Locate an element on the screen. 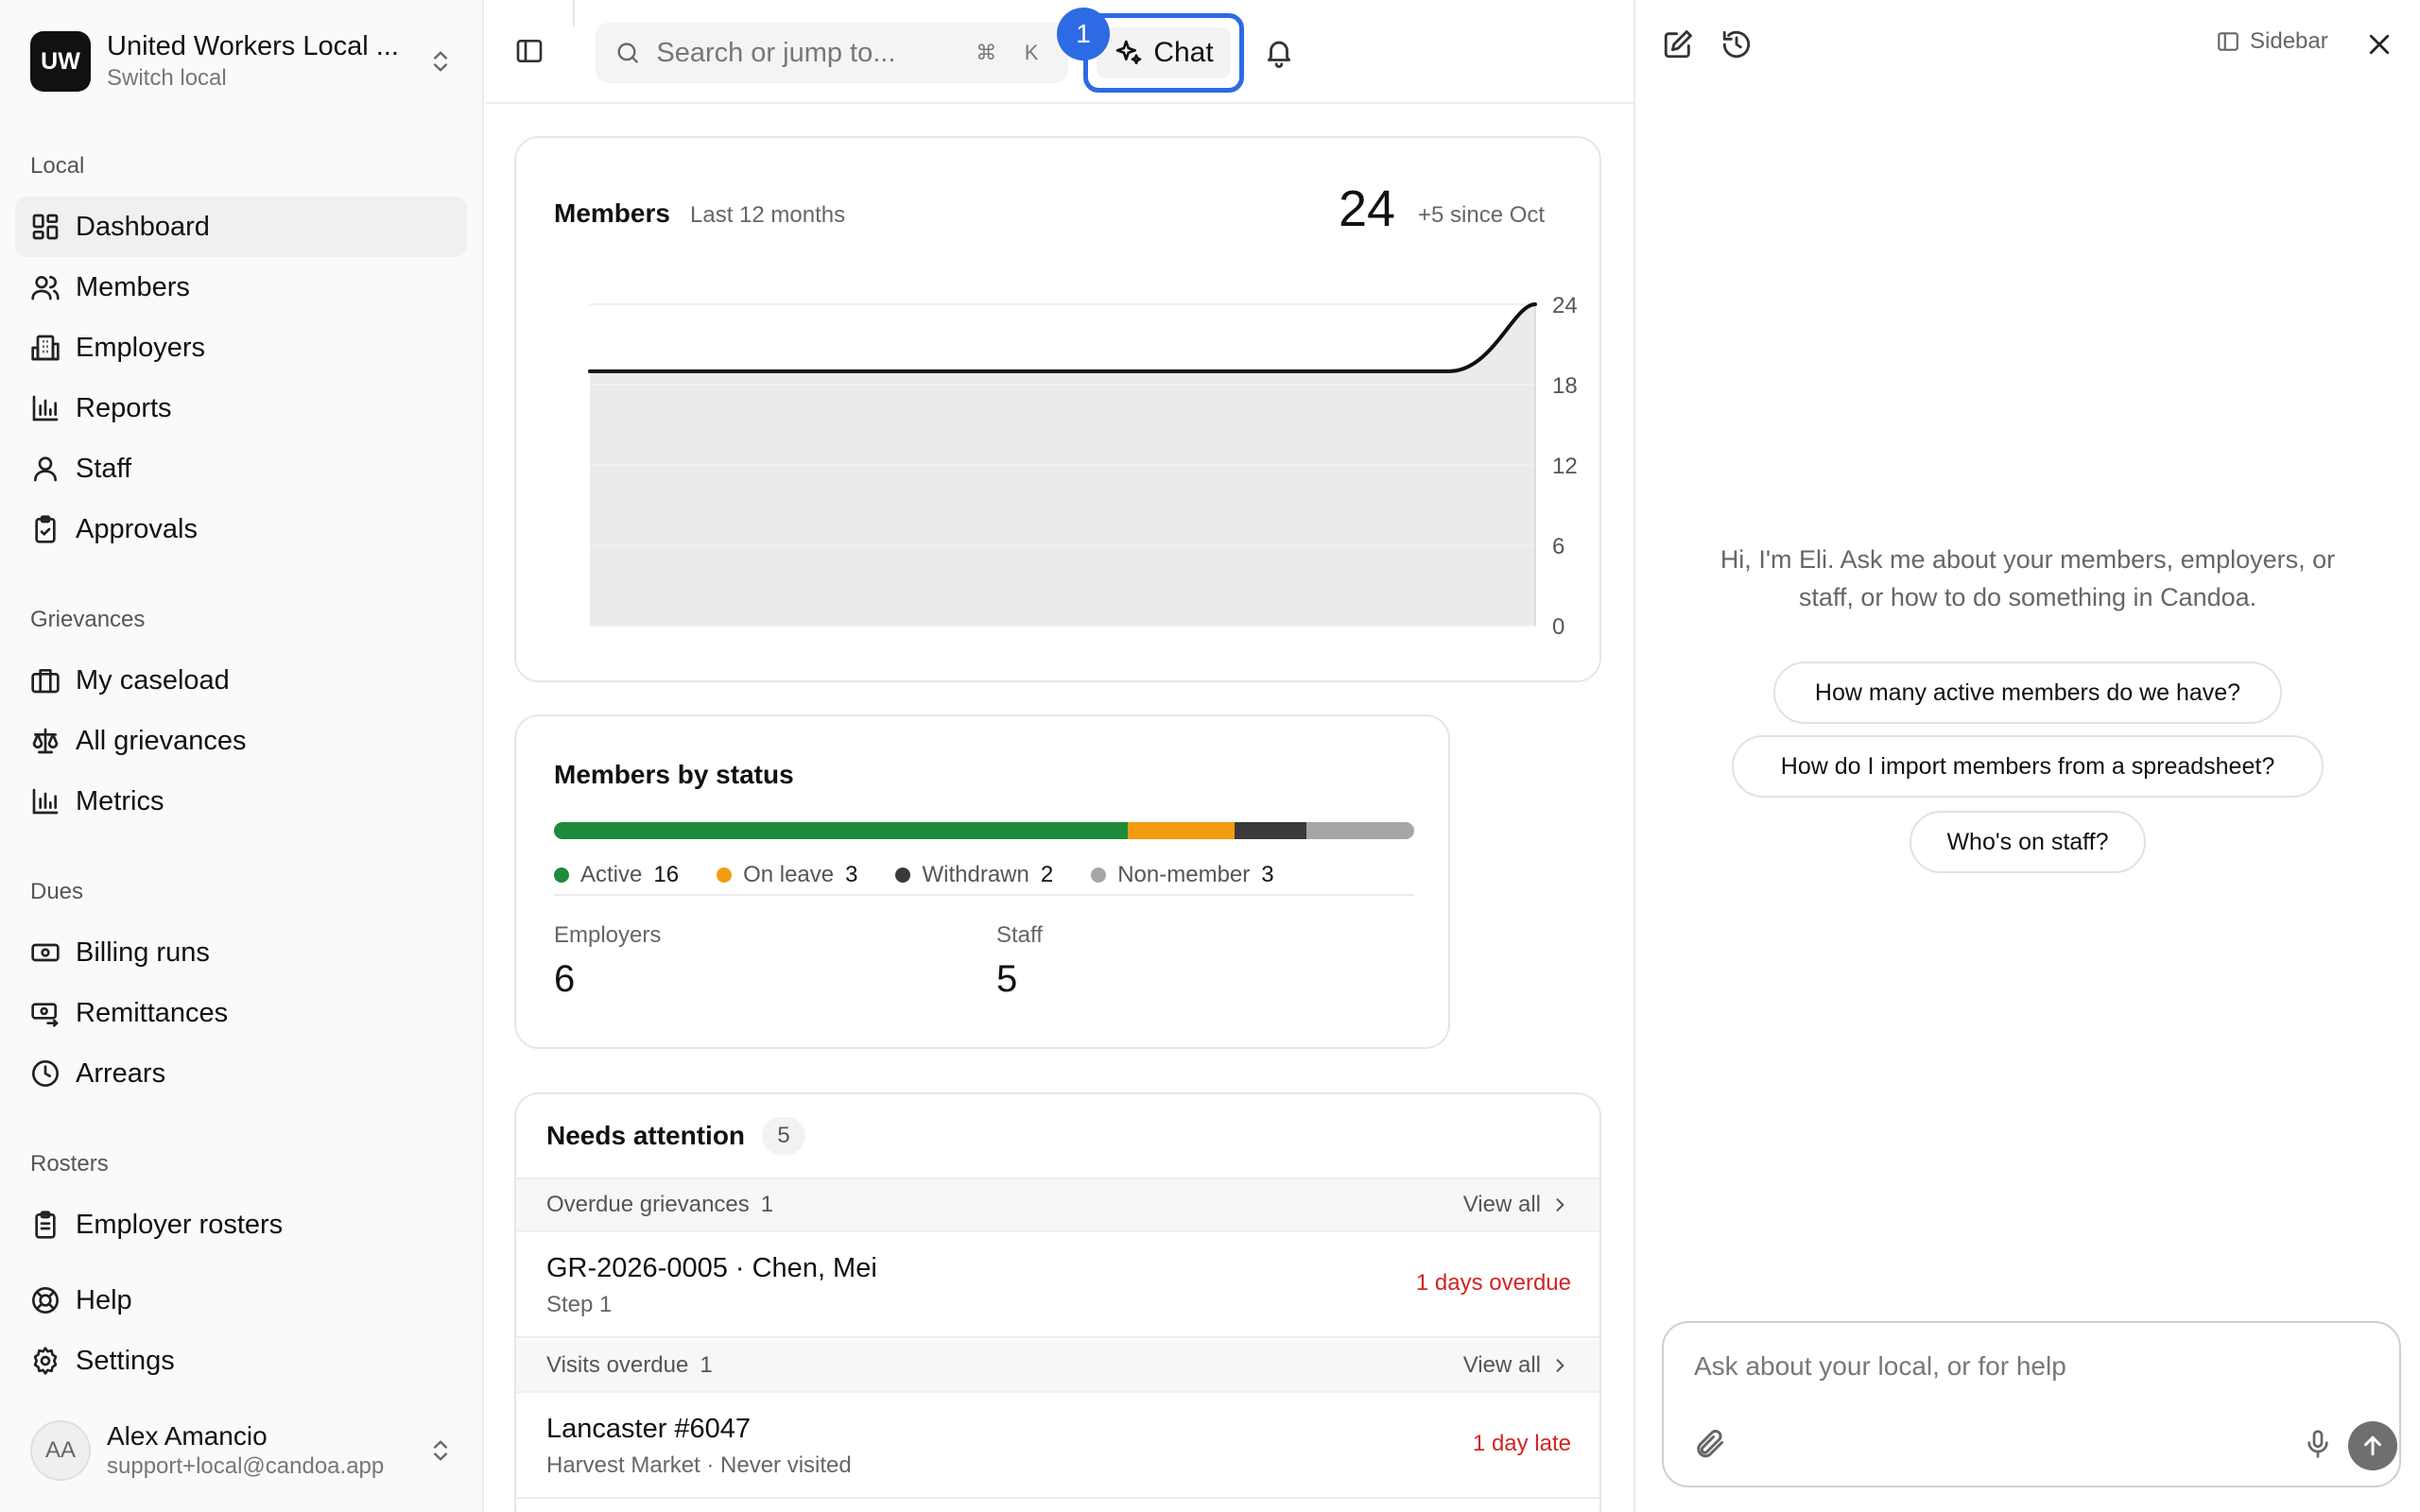  legend-label: Non-member is located at coordinates (1184, 874).